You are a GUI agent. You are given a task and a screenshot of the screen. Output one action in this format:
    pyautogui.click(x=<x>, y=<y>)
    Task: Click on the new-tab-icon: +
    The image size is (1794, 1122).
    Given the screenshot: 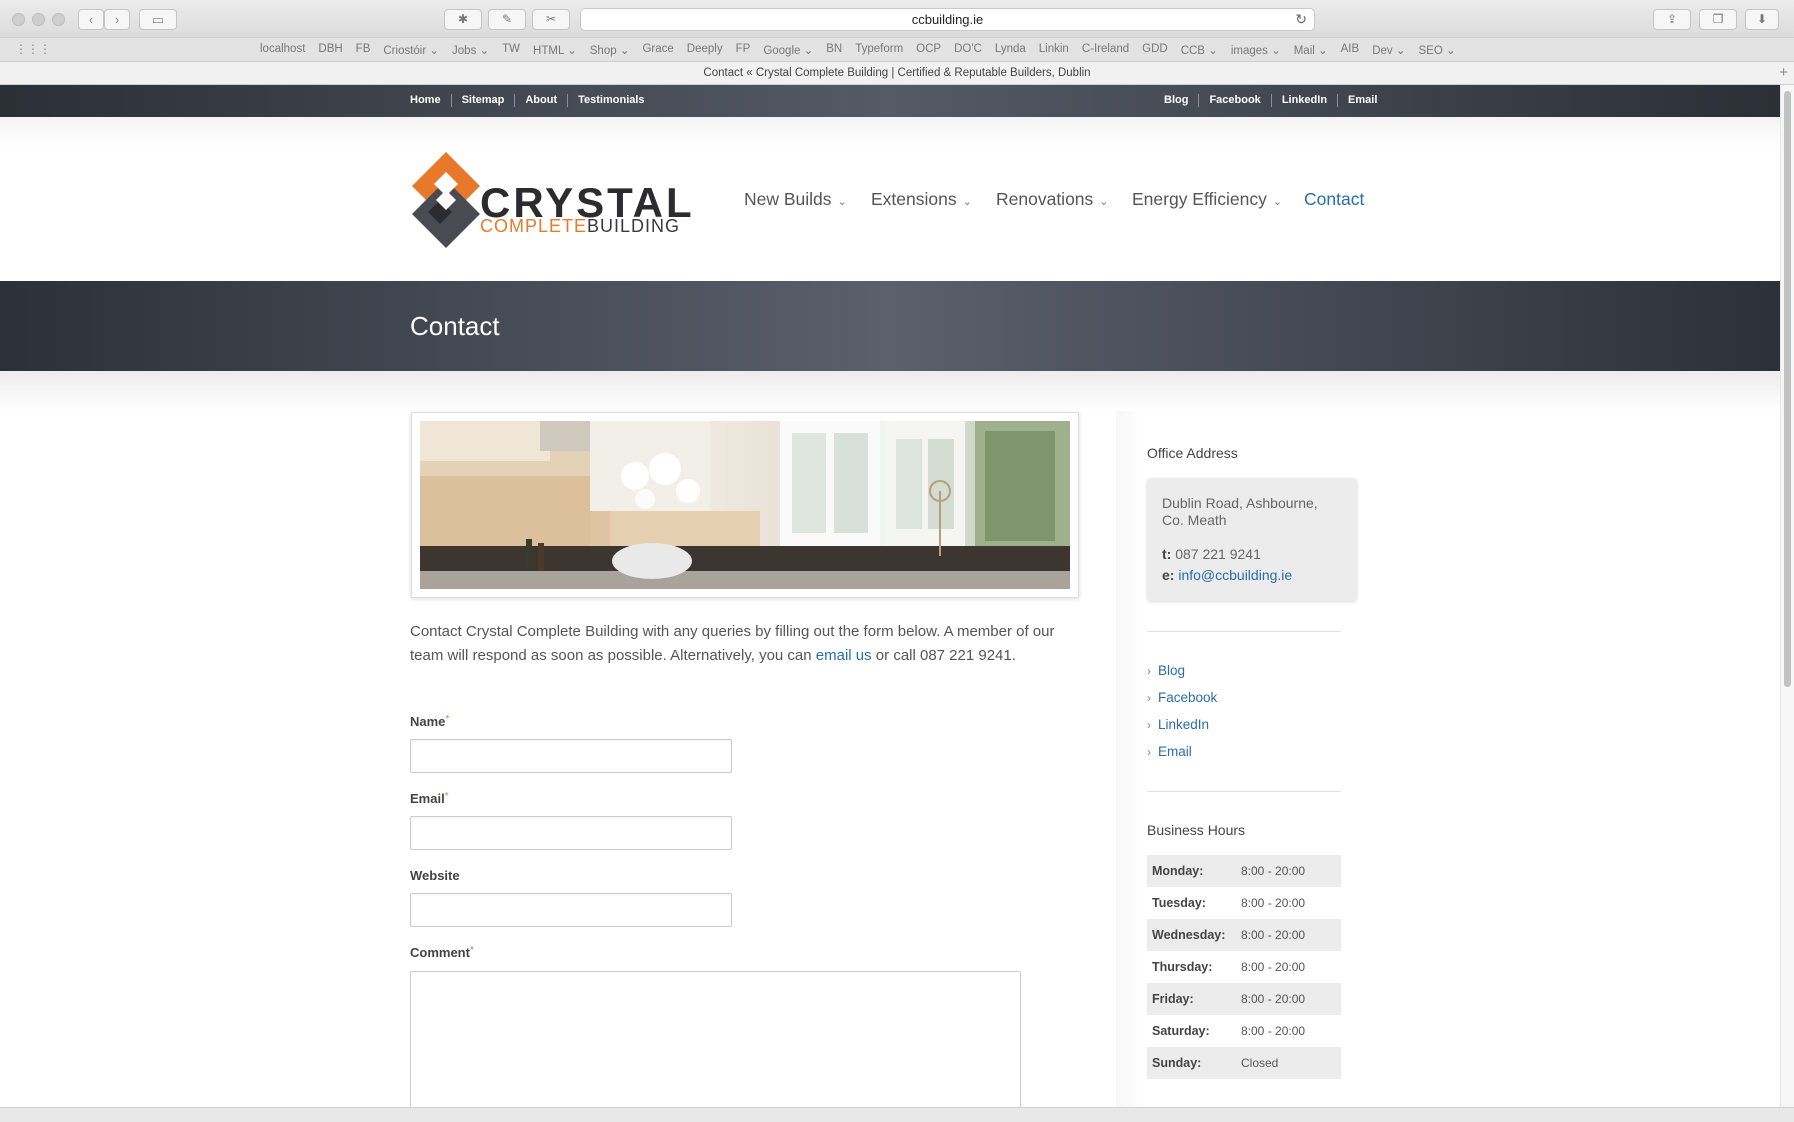 What is the action you would take?
    pyautogui.click(x=1783, y=73)
    